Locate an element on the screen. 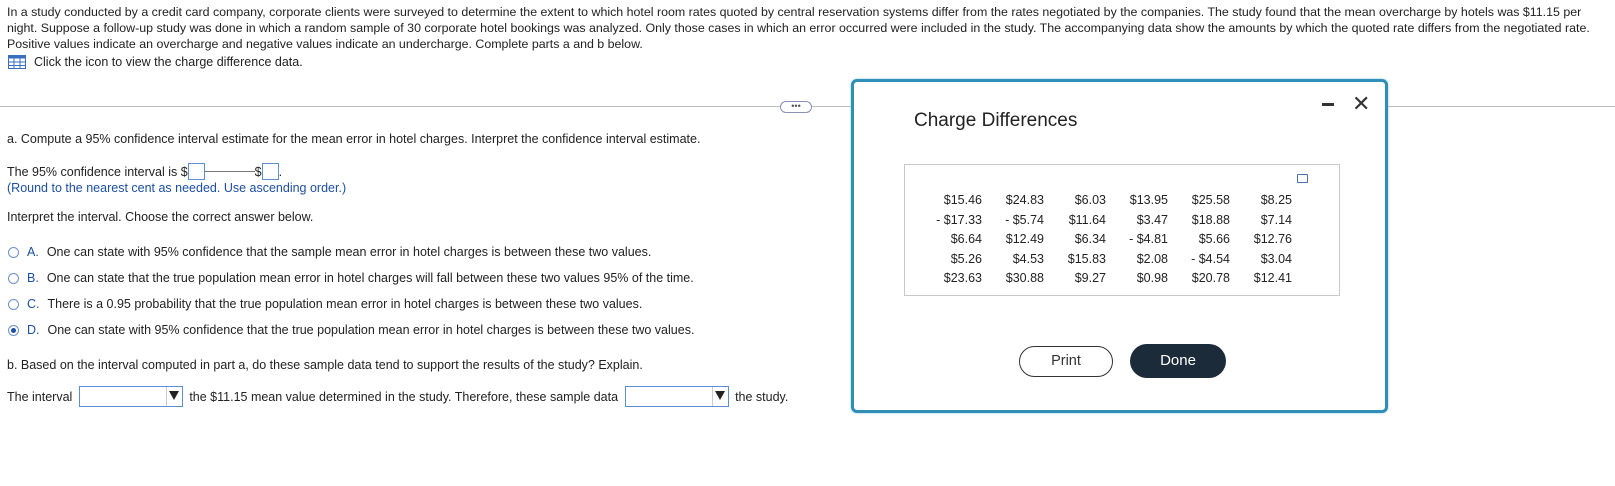 Image resolution: width=1615 pixels, height=486 pixels. option-b-letter: B. is located at coordinates (33, 278).